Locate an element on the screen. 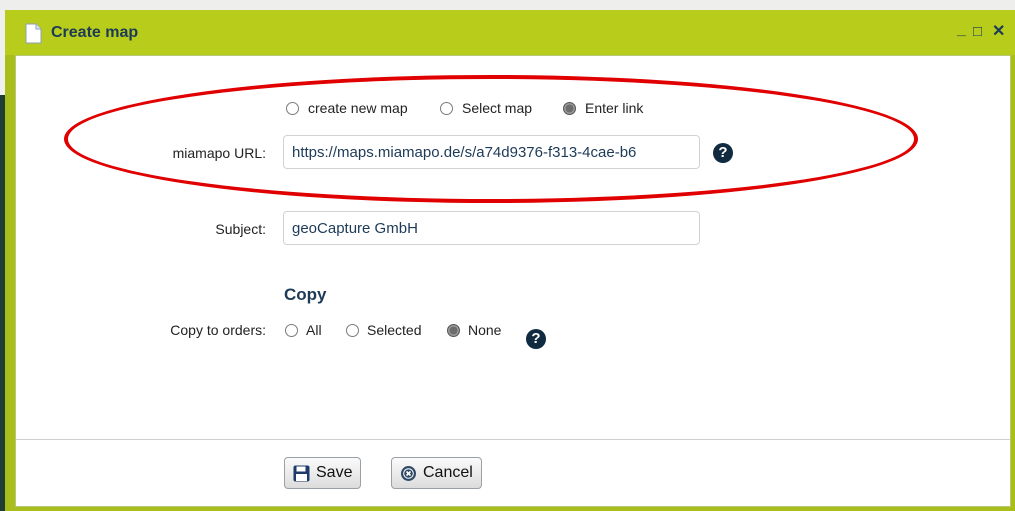  dialog-title: Create map is located at coordinates (95, 32).